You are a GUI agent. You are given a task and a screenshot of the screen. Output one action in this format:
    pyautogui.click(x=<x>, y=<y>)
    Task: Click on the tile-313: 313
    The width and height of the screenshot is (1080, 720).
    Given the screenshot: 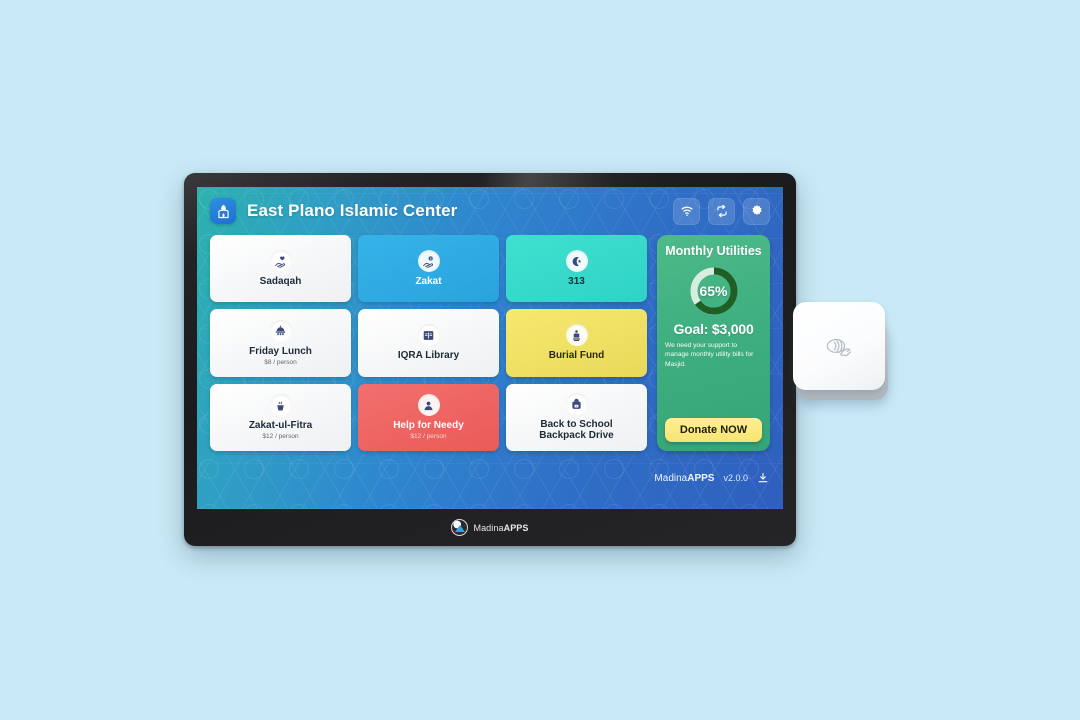 What is the action you would take?
    pyautogui.click(x=576, y=269)
    